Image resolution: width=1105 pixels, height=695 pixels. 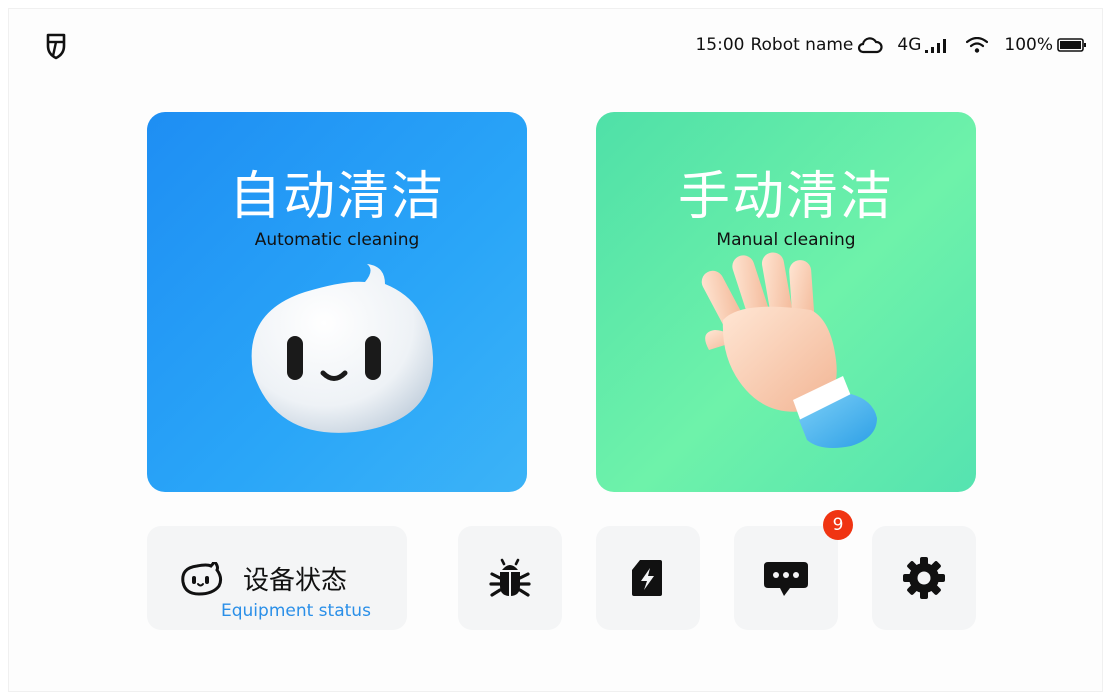 What do you see at coordinates (1028, 45) in the screenshot?
I see `battery-percent: 100%` at bounding box center [1028, 45].